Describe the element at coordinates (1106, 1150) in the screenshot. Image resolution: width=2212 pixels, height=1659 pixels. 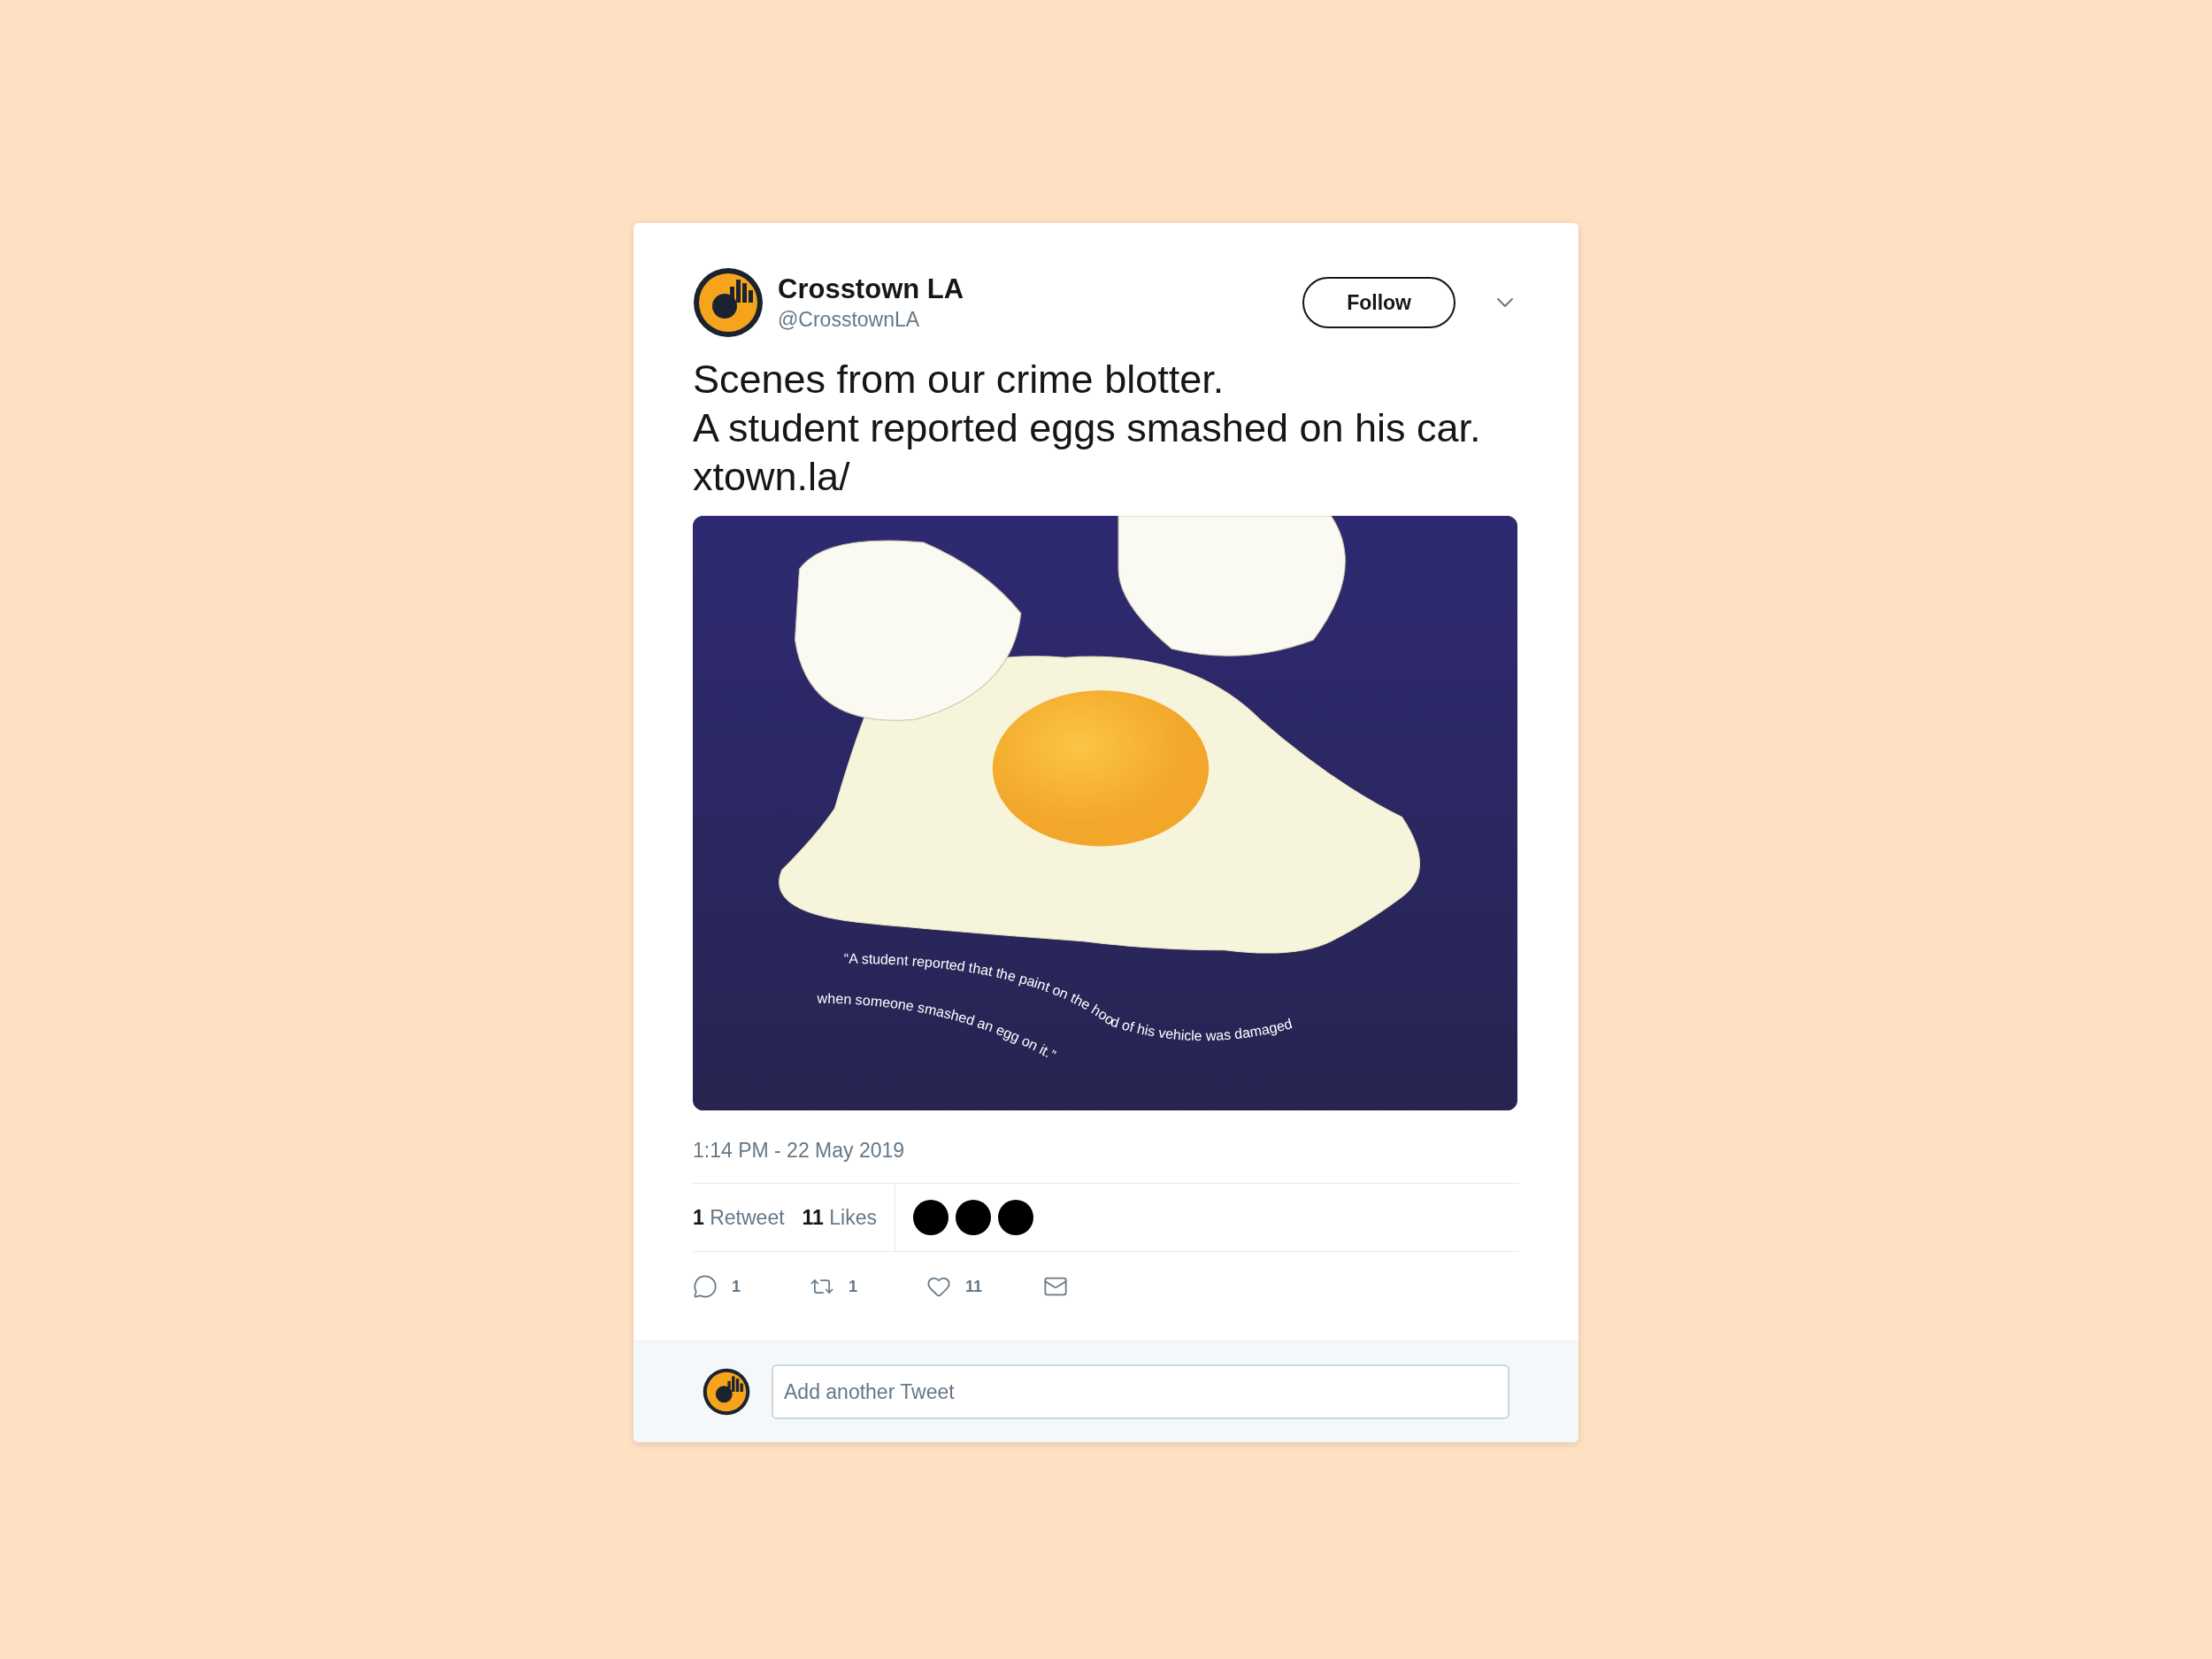
I see `tweet-timestamp: 1:14 PM - 22 May 2019` at that location.